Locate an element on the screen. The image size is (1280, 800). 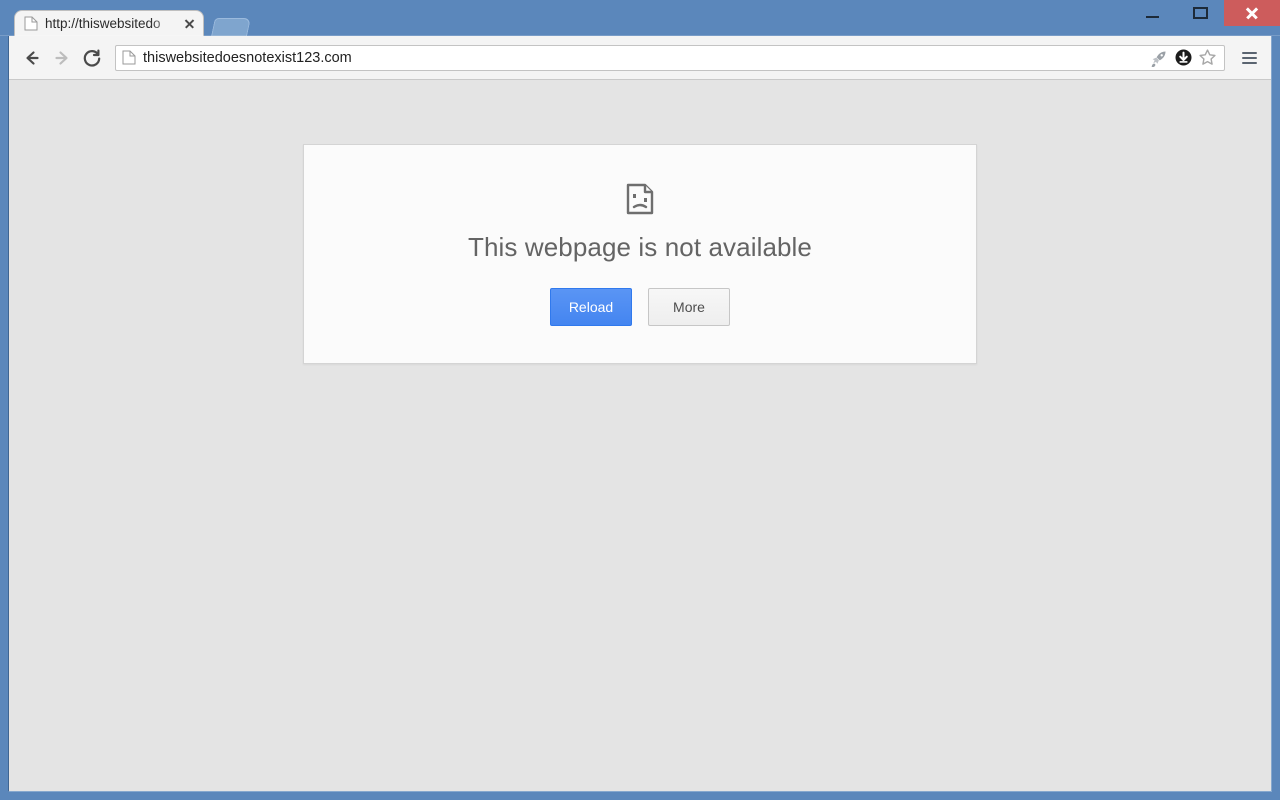
reload-button is located at coordinates (92, 58).